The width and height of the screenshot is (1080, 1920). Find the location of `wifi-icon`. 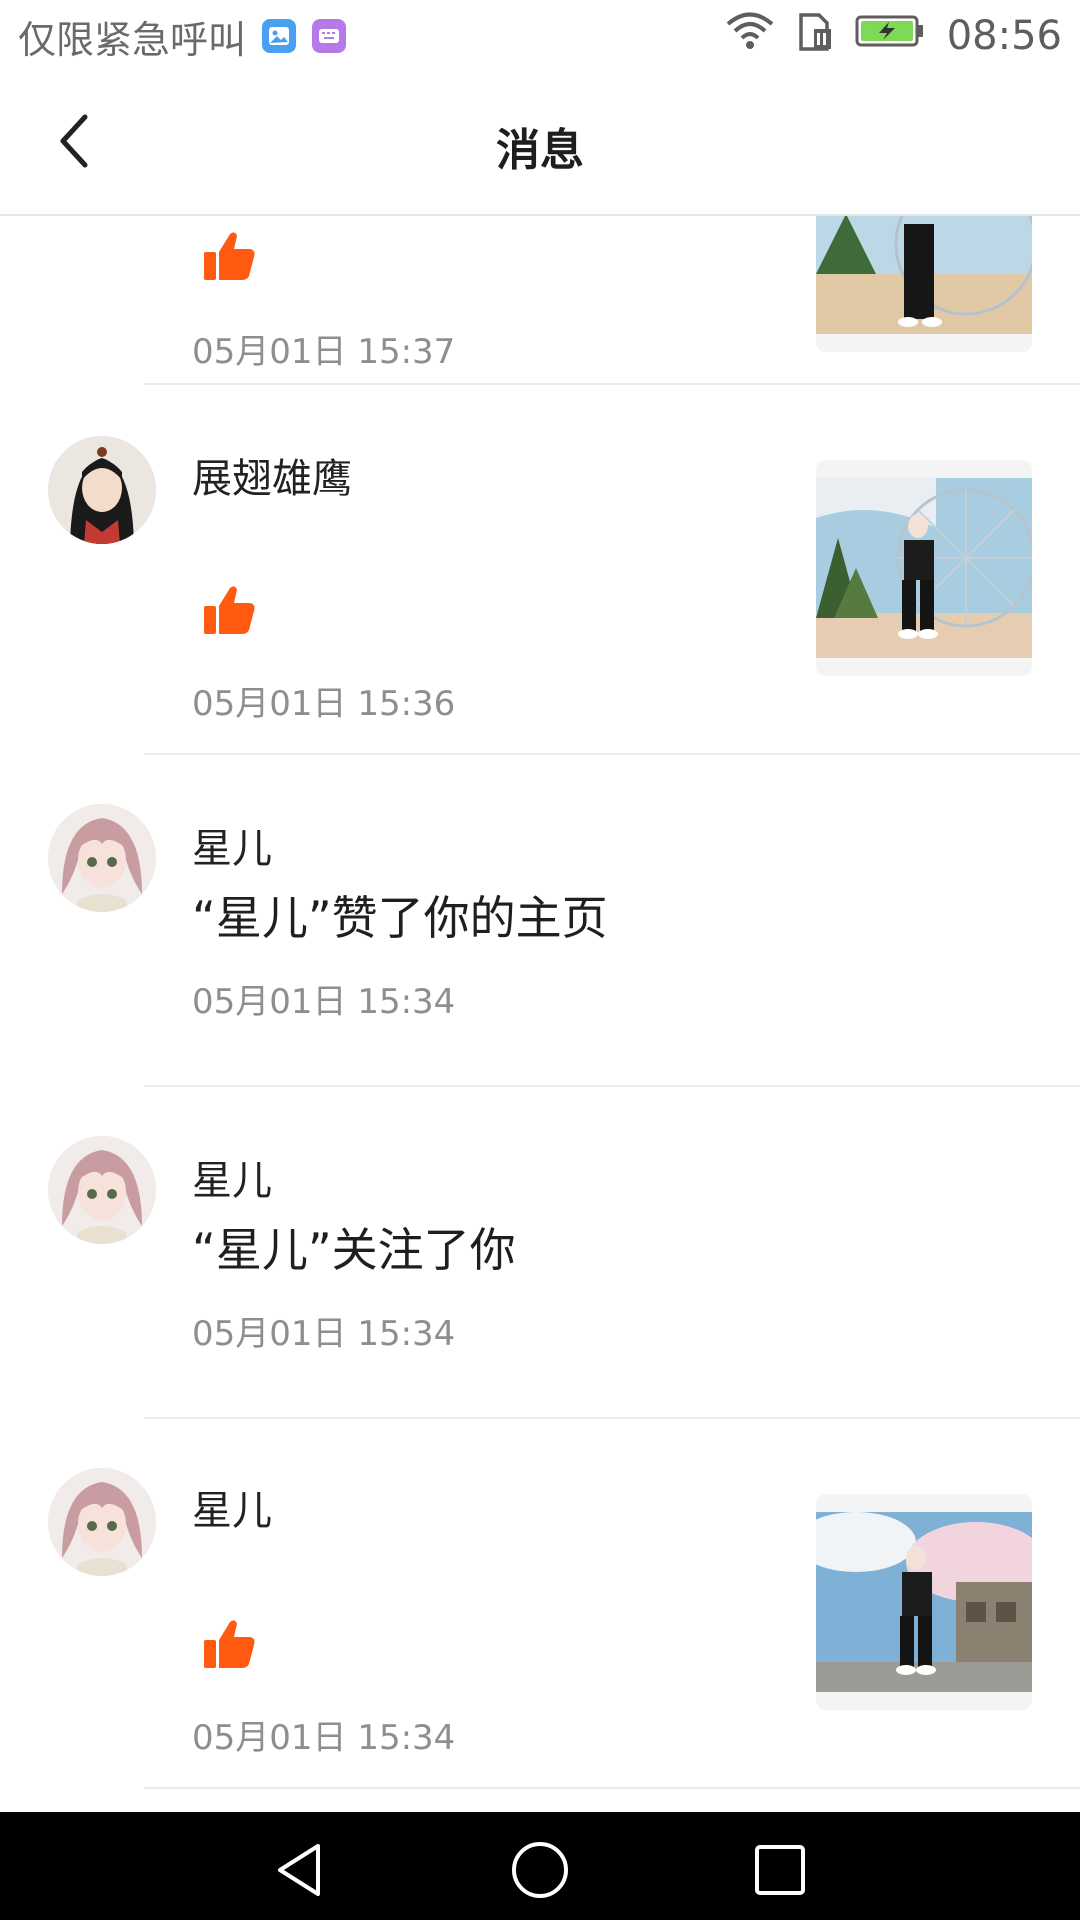

wifi-icon is located at coordinates (750, 36).